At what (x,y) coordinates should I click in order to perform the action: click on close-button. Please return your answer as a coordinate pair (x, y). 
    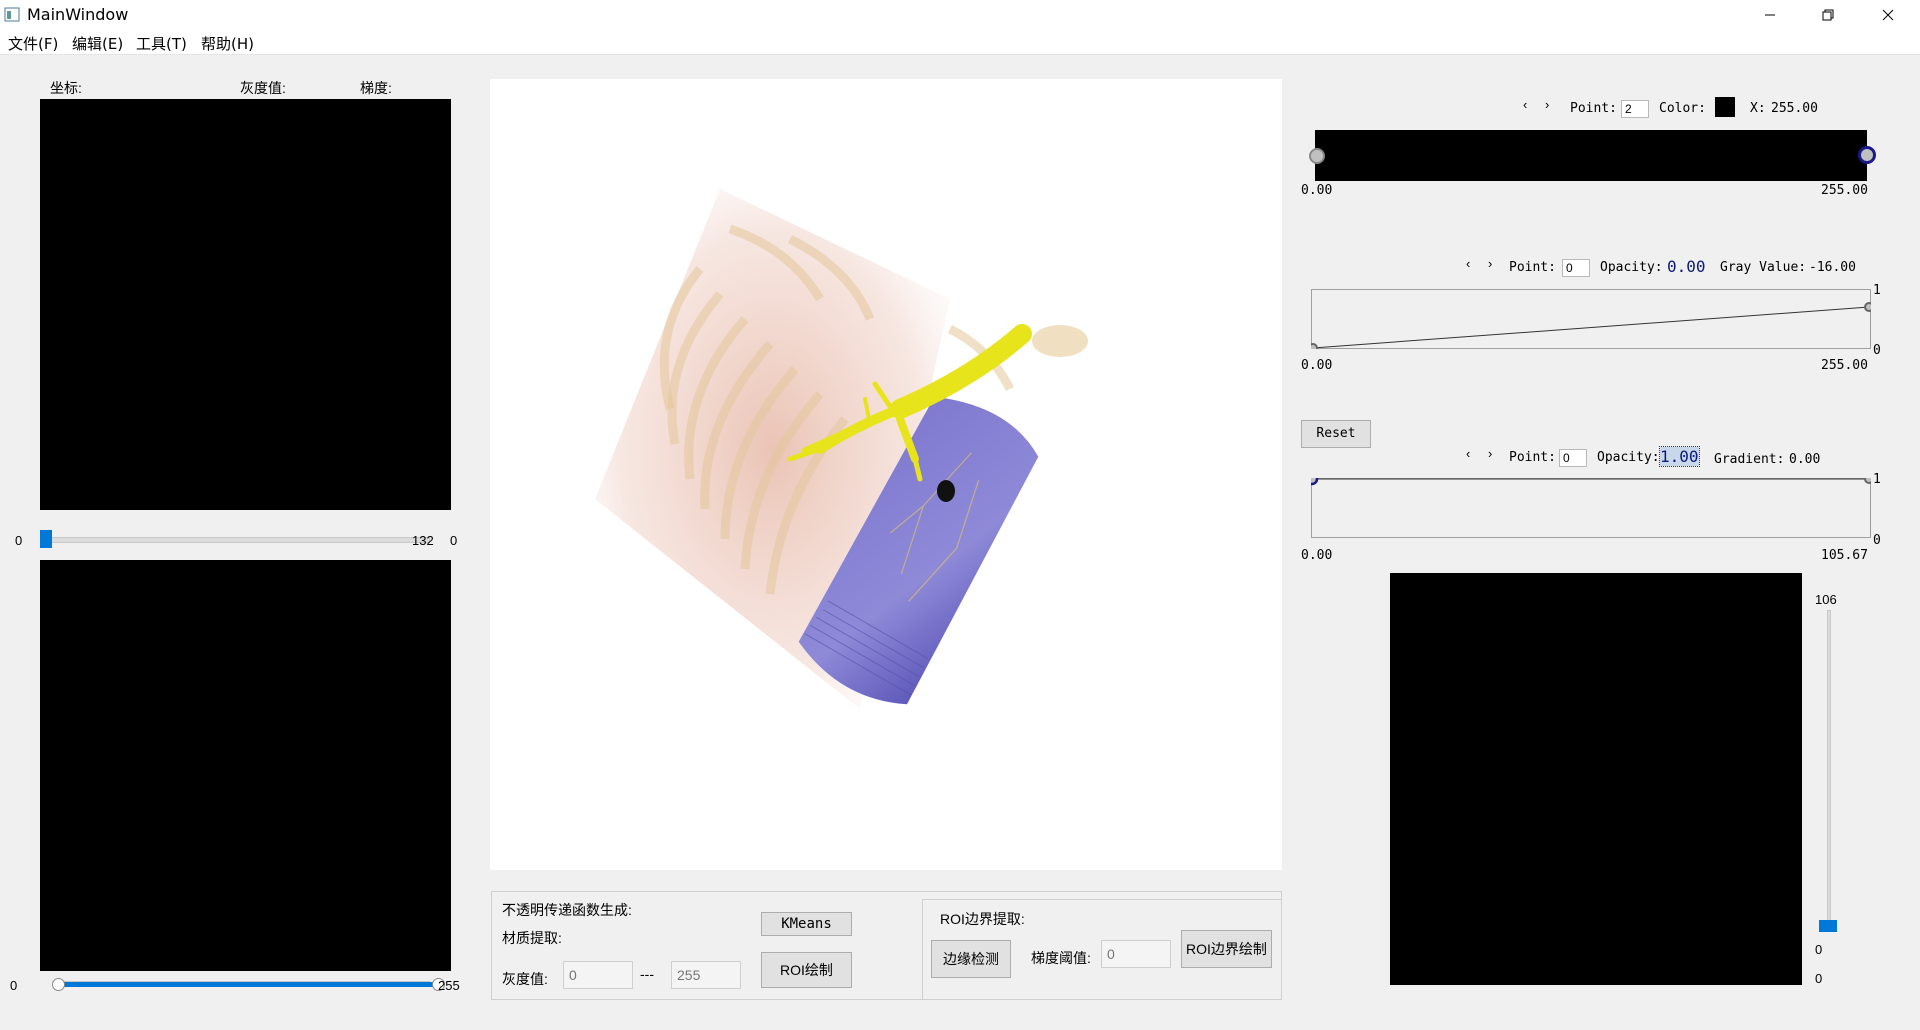
    Looking at the image, I should click on (1888, 15).